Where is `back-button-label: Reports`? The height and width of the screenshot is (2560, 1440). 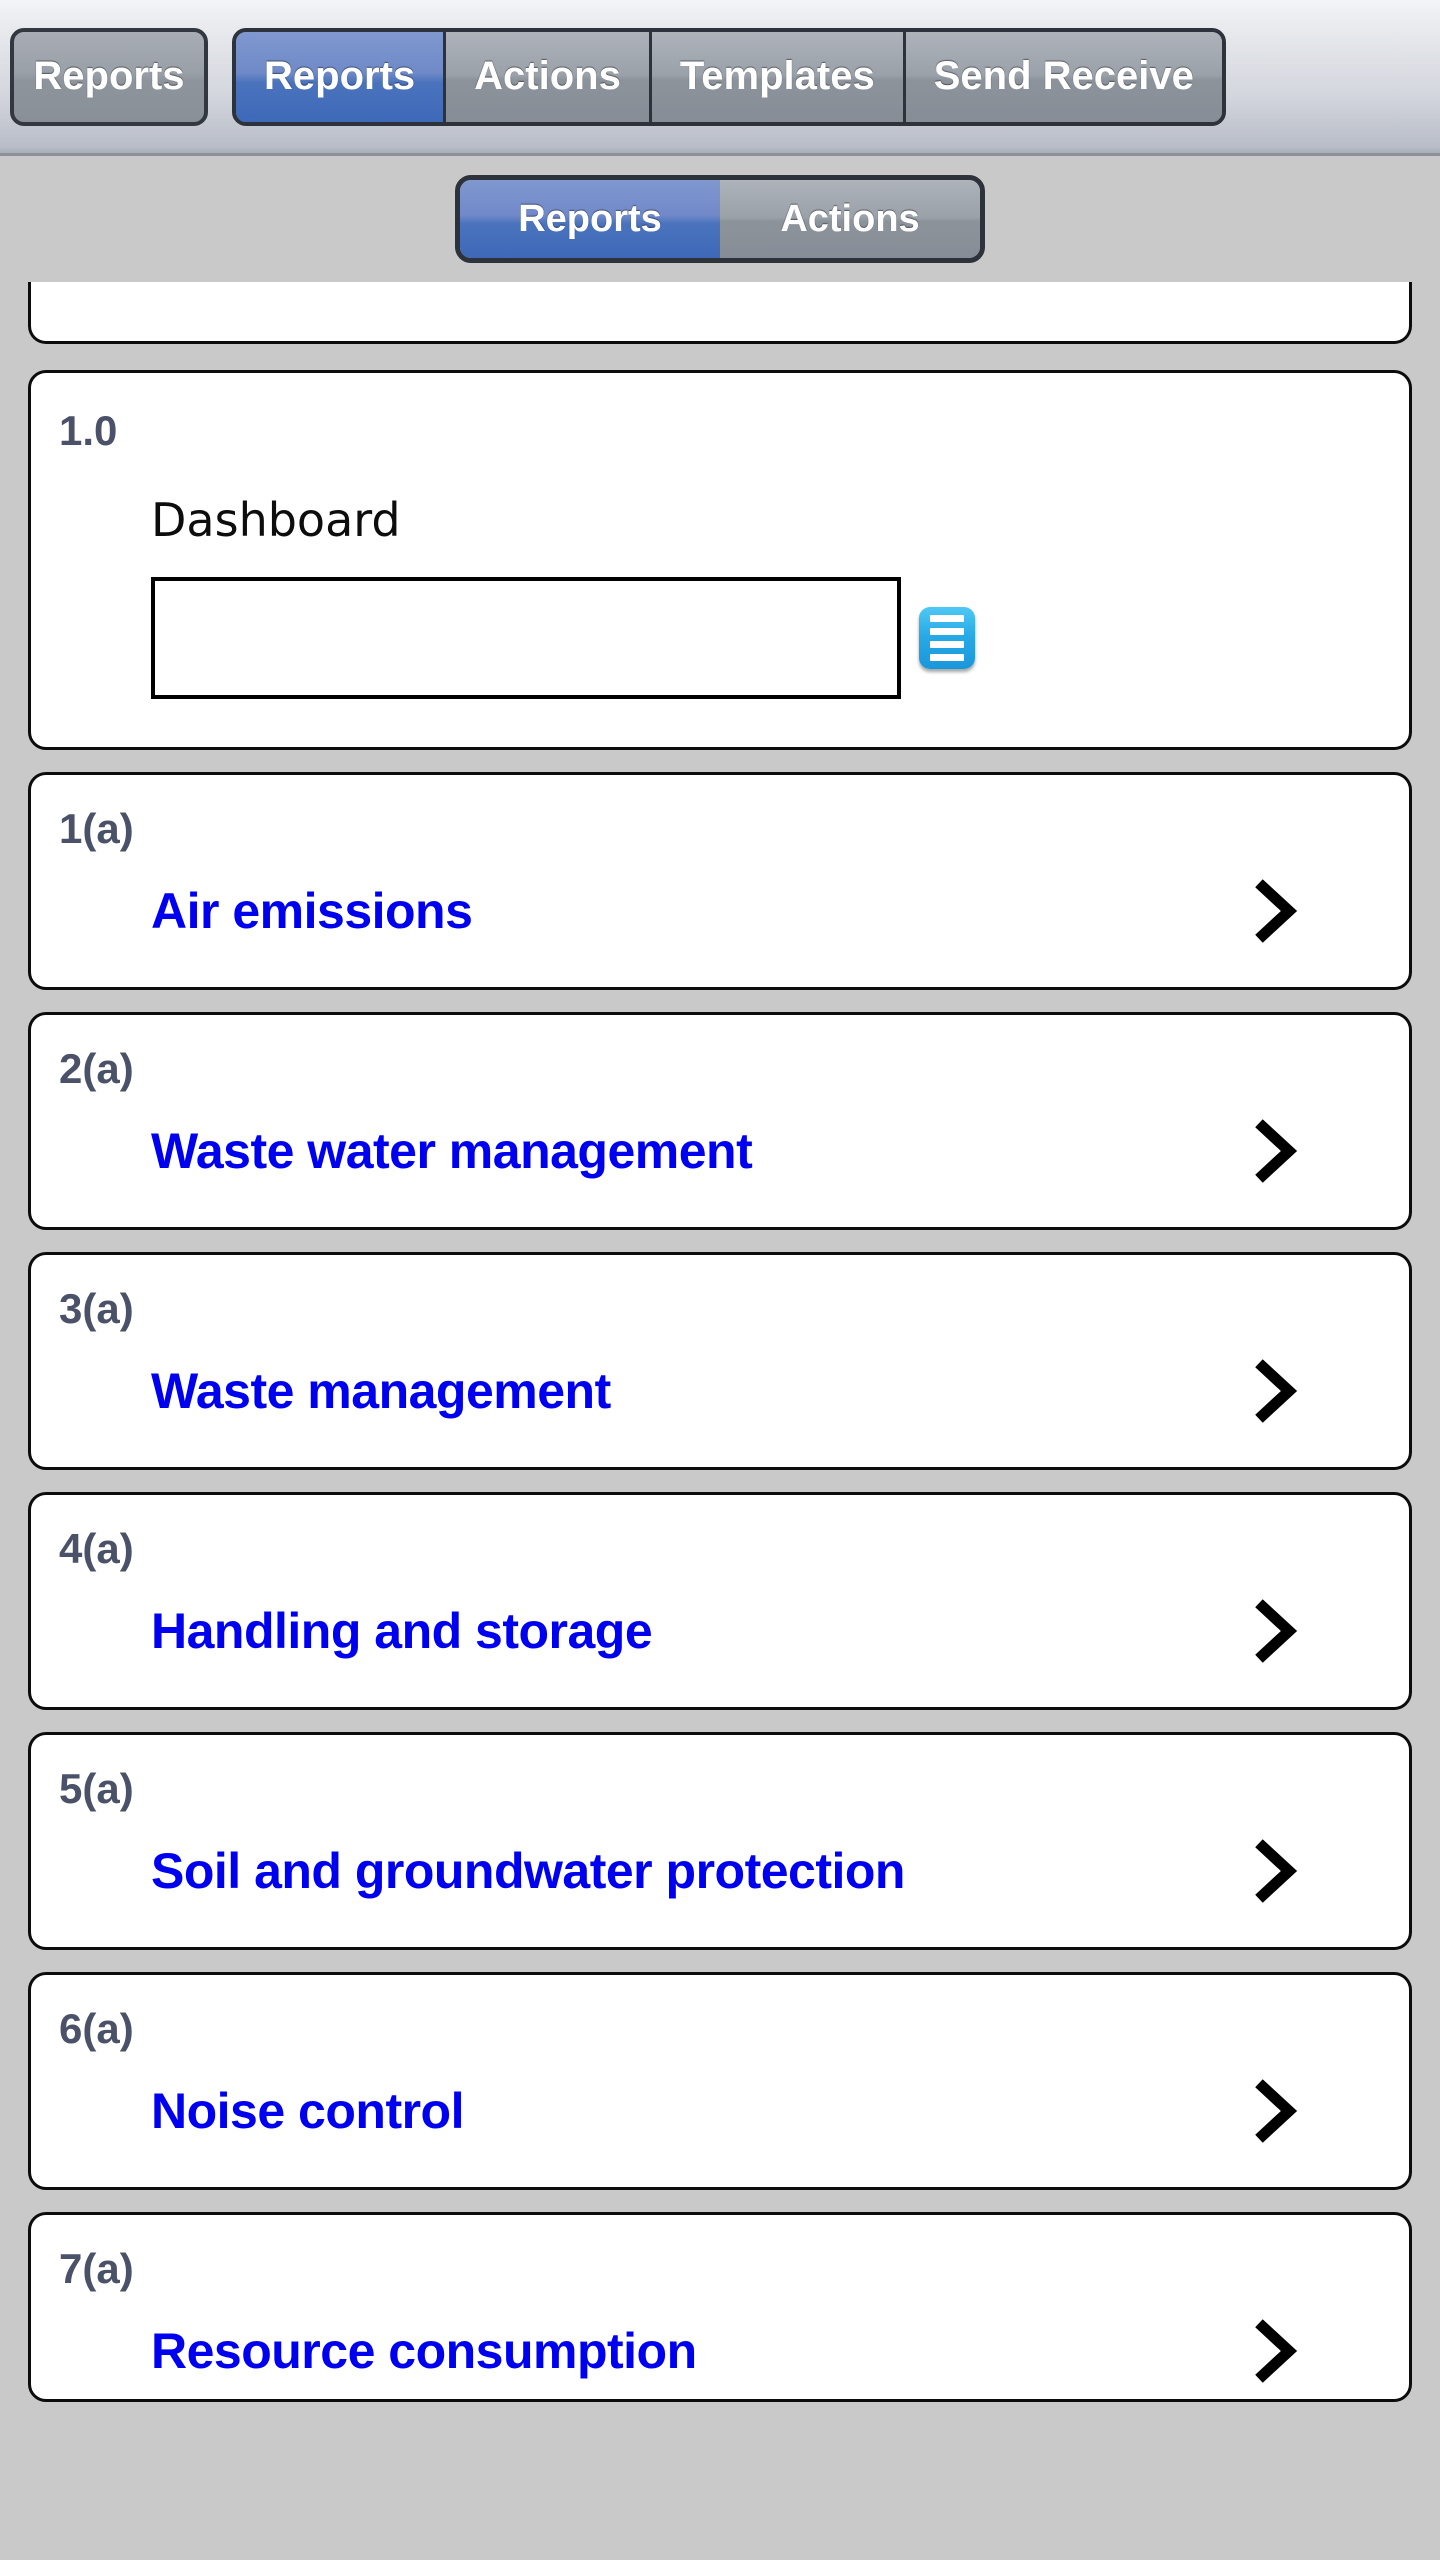
back-button-label: Reports is located at coordinates (109, 76).